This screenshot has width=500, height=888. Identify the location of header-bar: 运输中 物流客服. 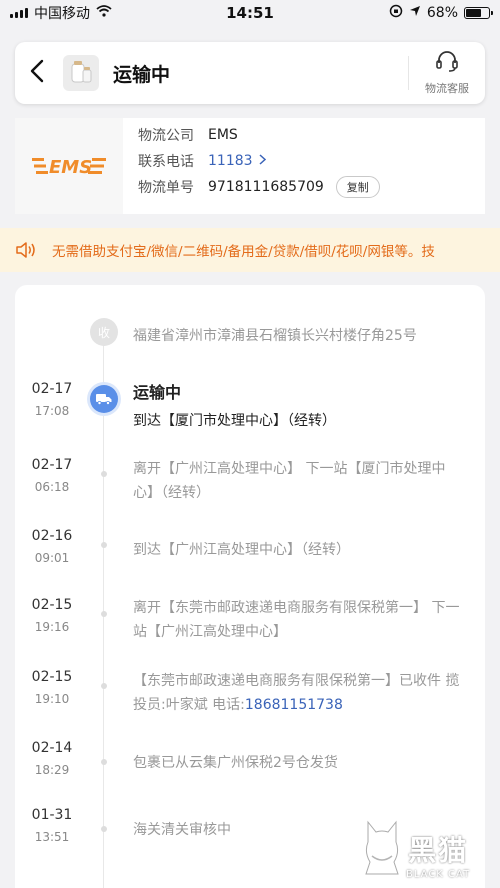
(250, 73).